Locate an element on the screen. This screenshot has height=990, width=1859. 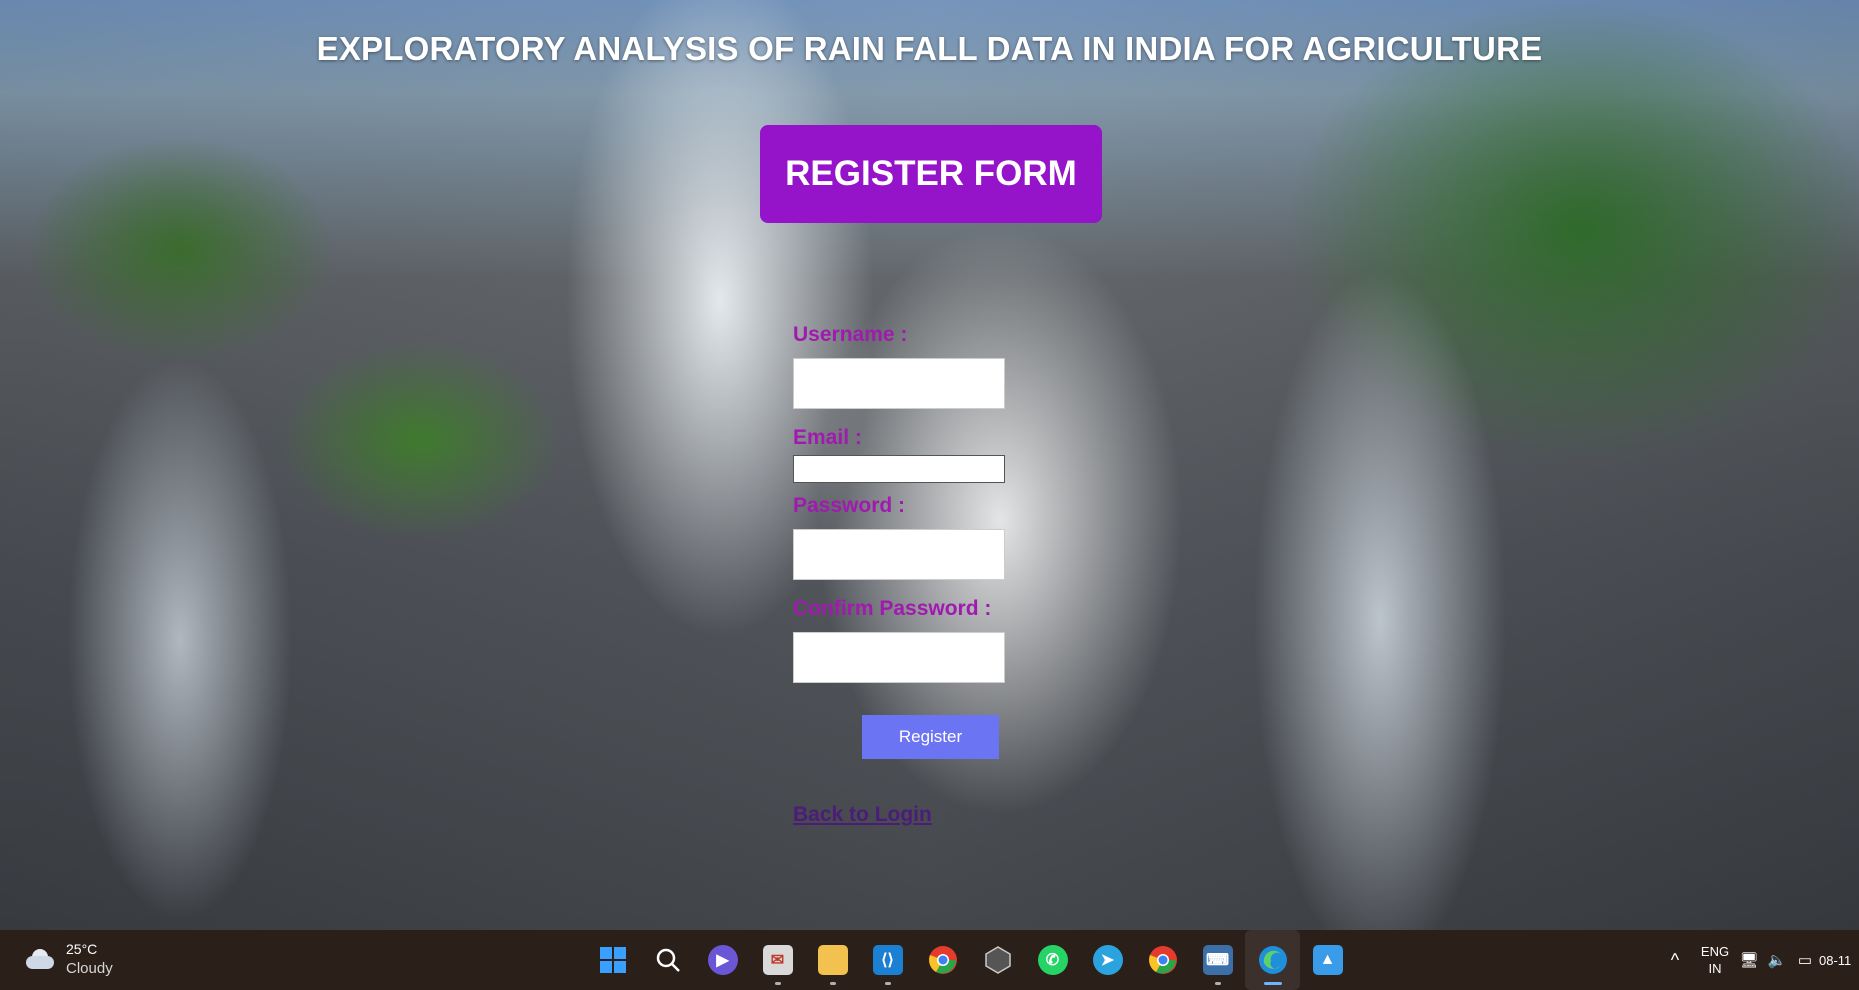
search-button is located at coordinates (667, 960).